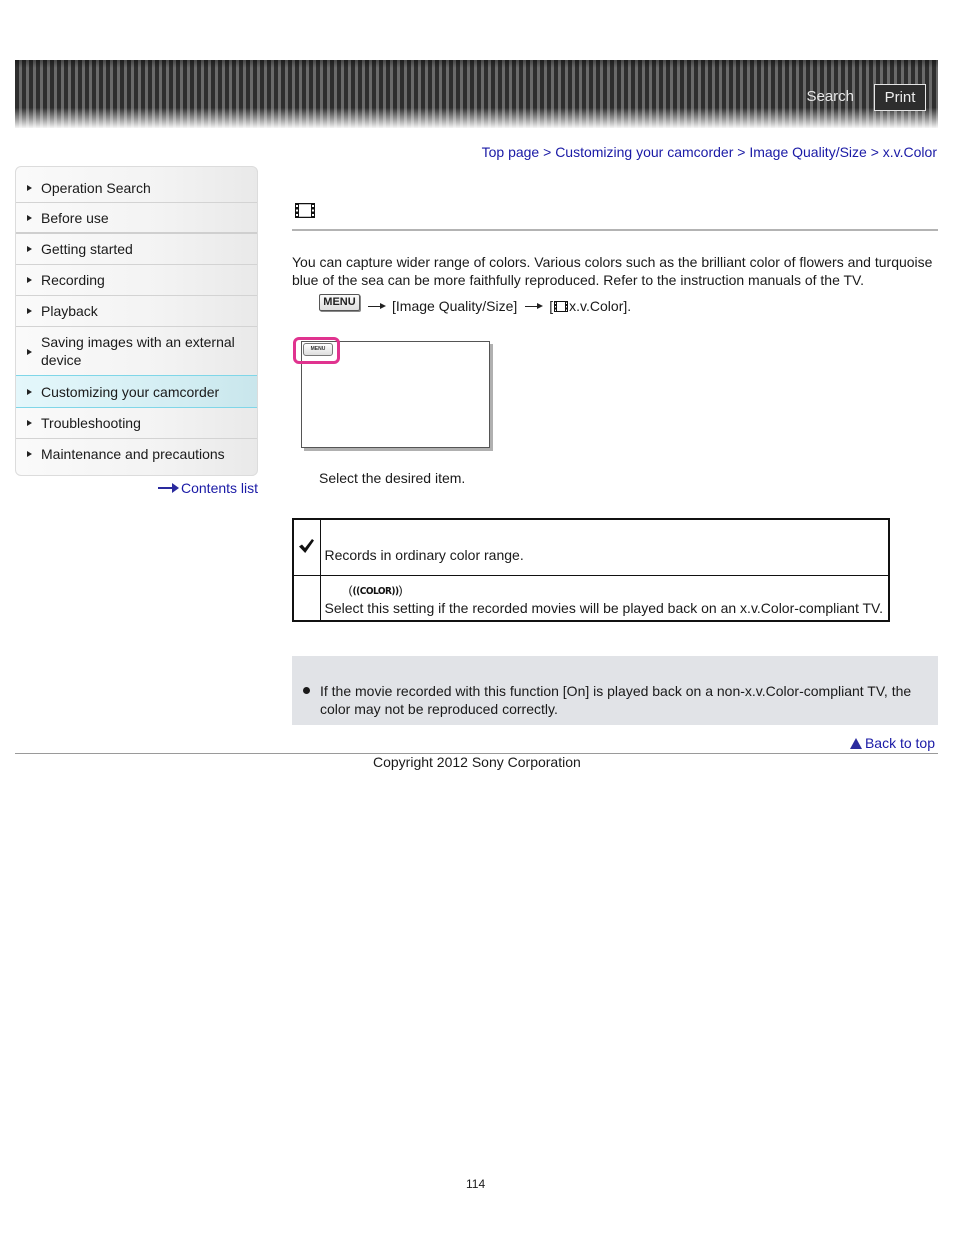  Describe the element at coordinates (339, 302) in the screenshot. I see `menu-button-icon: MENU` at that location.